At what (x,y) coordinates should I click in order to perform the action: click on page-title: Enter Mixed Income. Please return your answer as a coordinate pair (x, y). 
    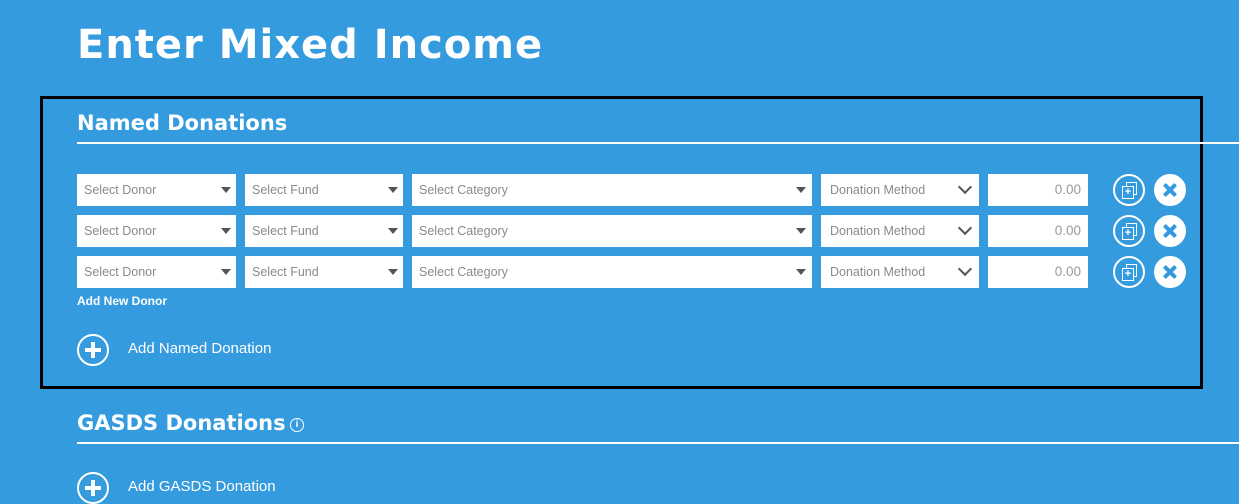
    Looking at the image, I should click on (310, 45).